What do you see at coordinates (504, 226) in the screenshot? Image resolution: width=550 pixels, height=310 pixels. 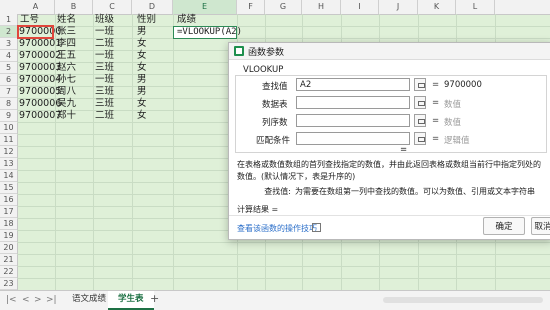 I see `ok-button: 确定` at bounding box center [504, 226].